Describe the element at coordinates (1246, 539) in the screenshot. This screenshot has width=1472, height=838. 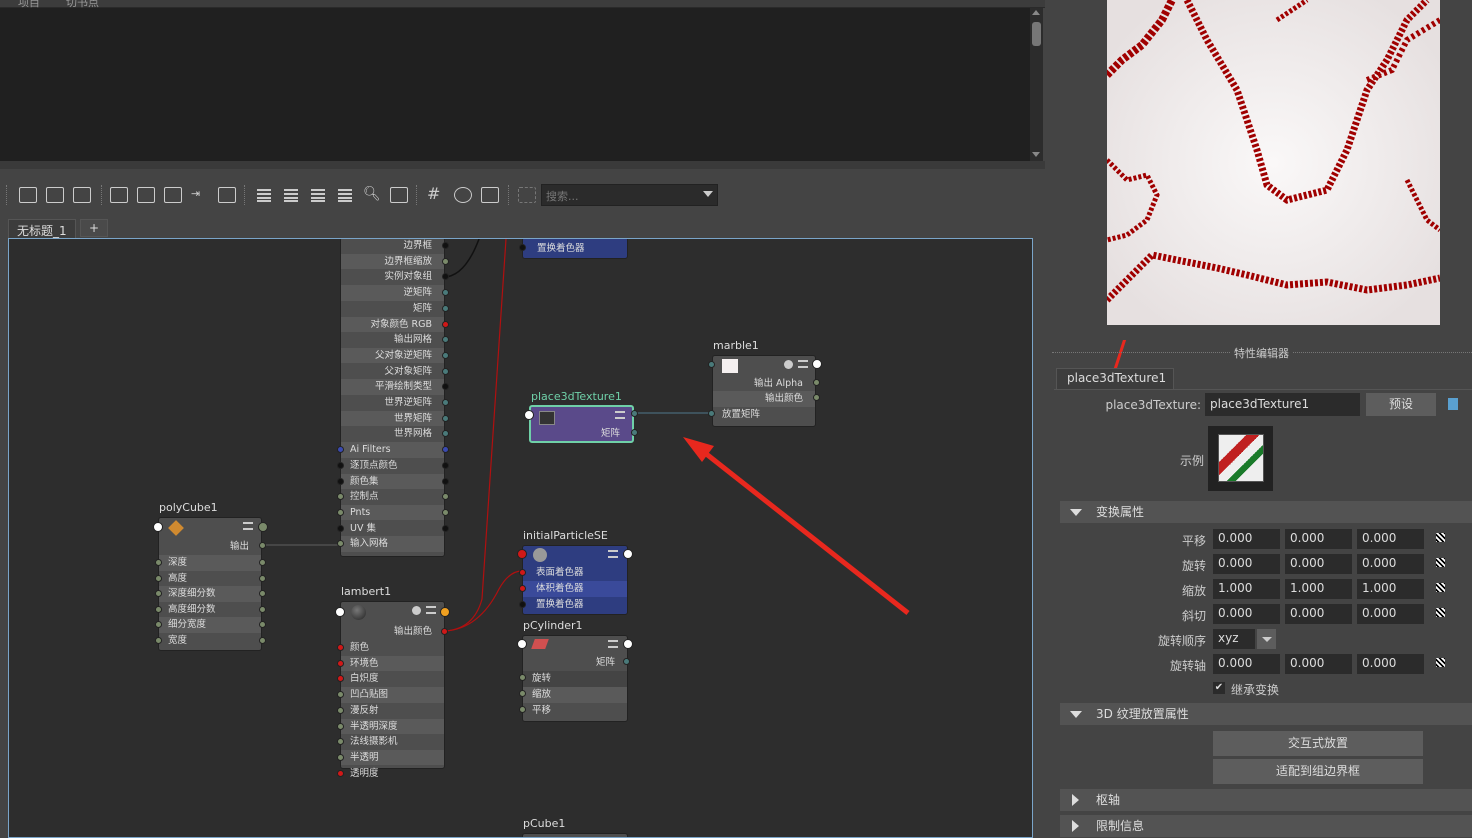
I see `translate-x-field: 0.000` at that location.